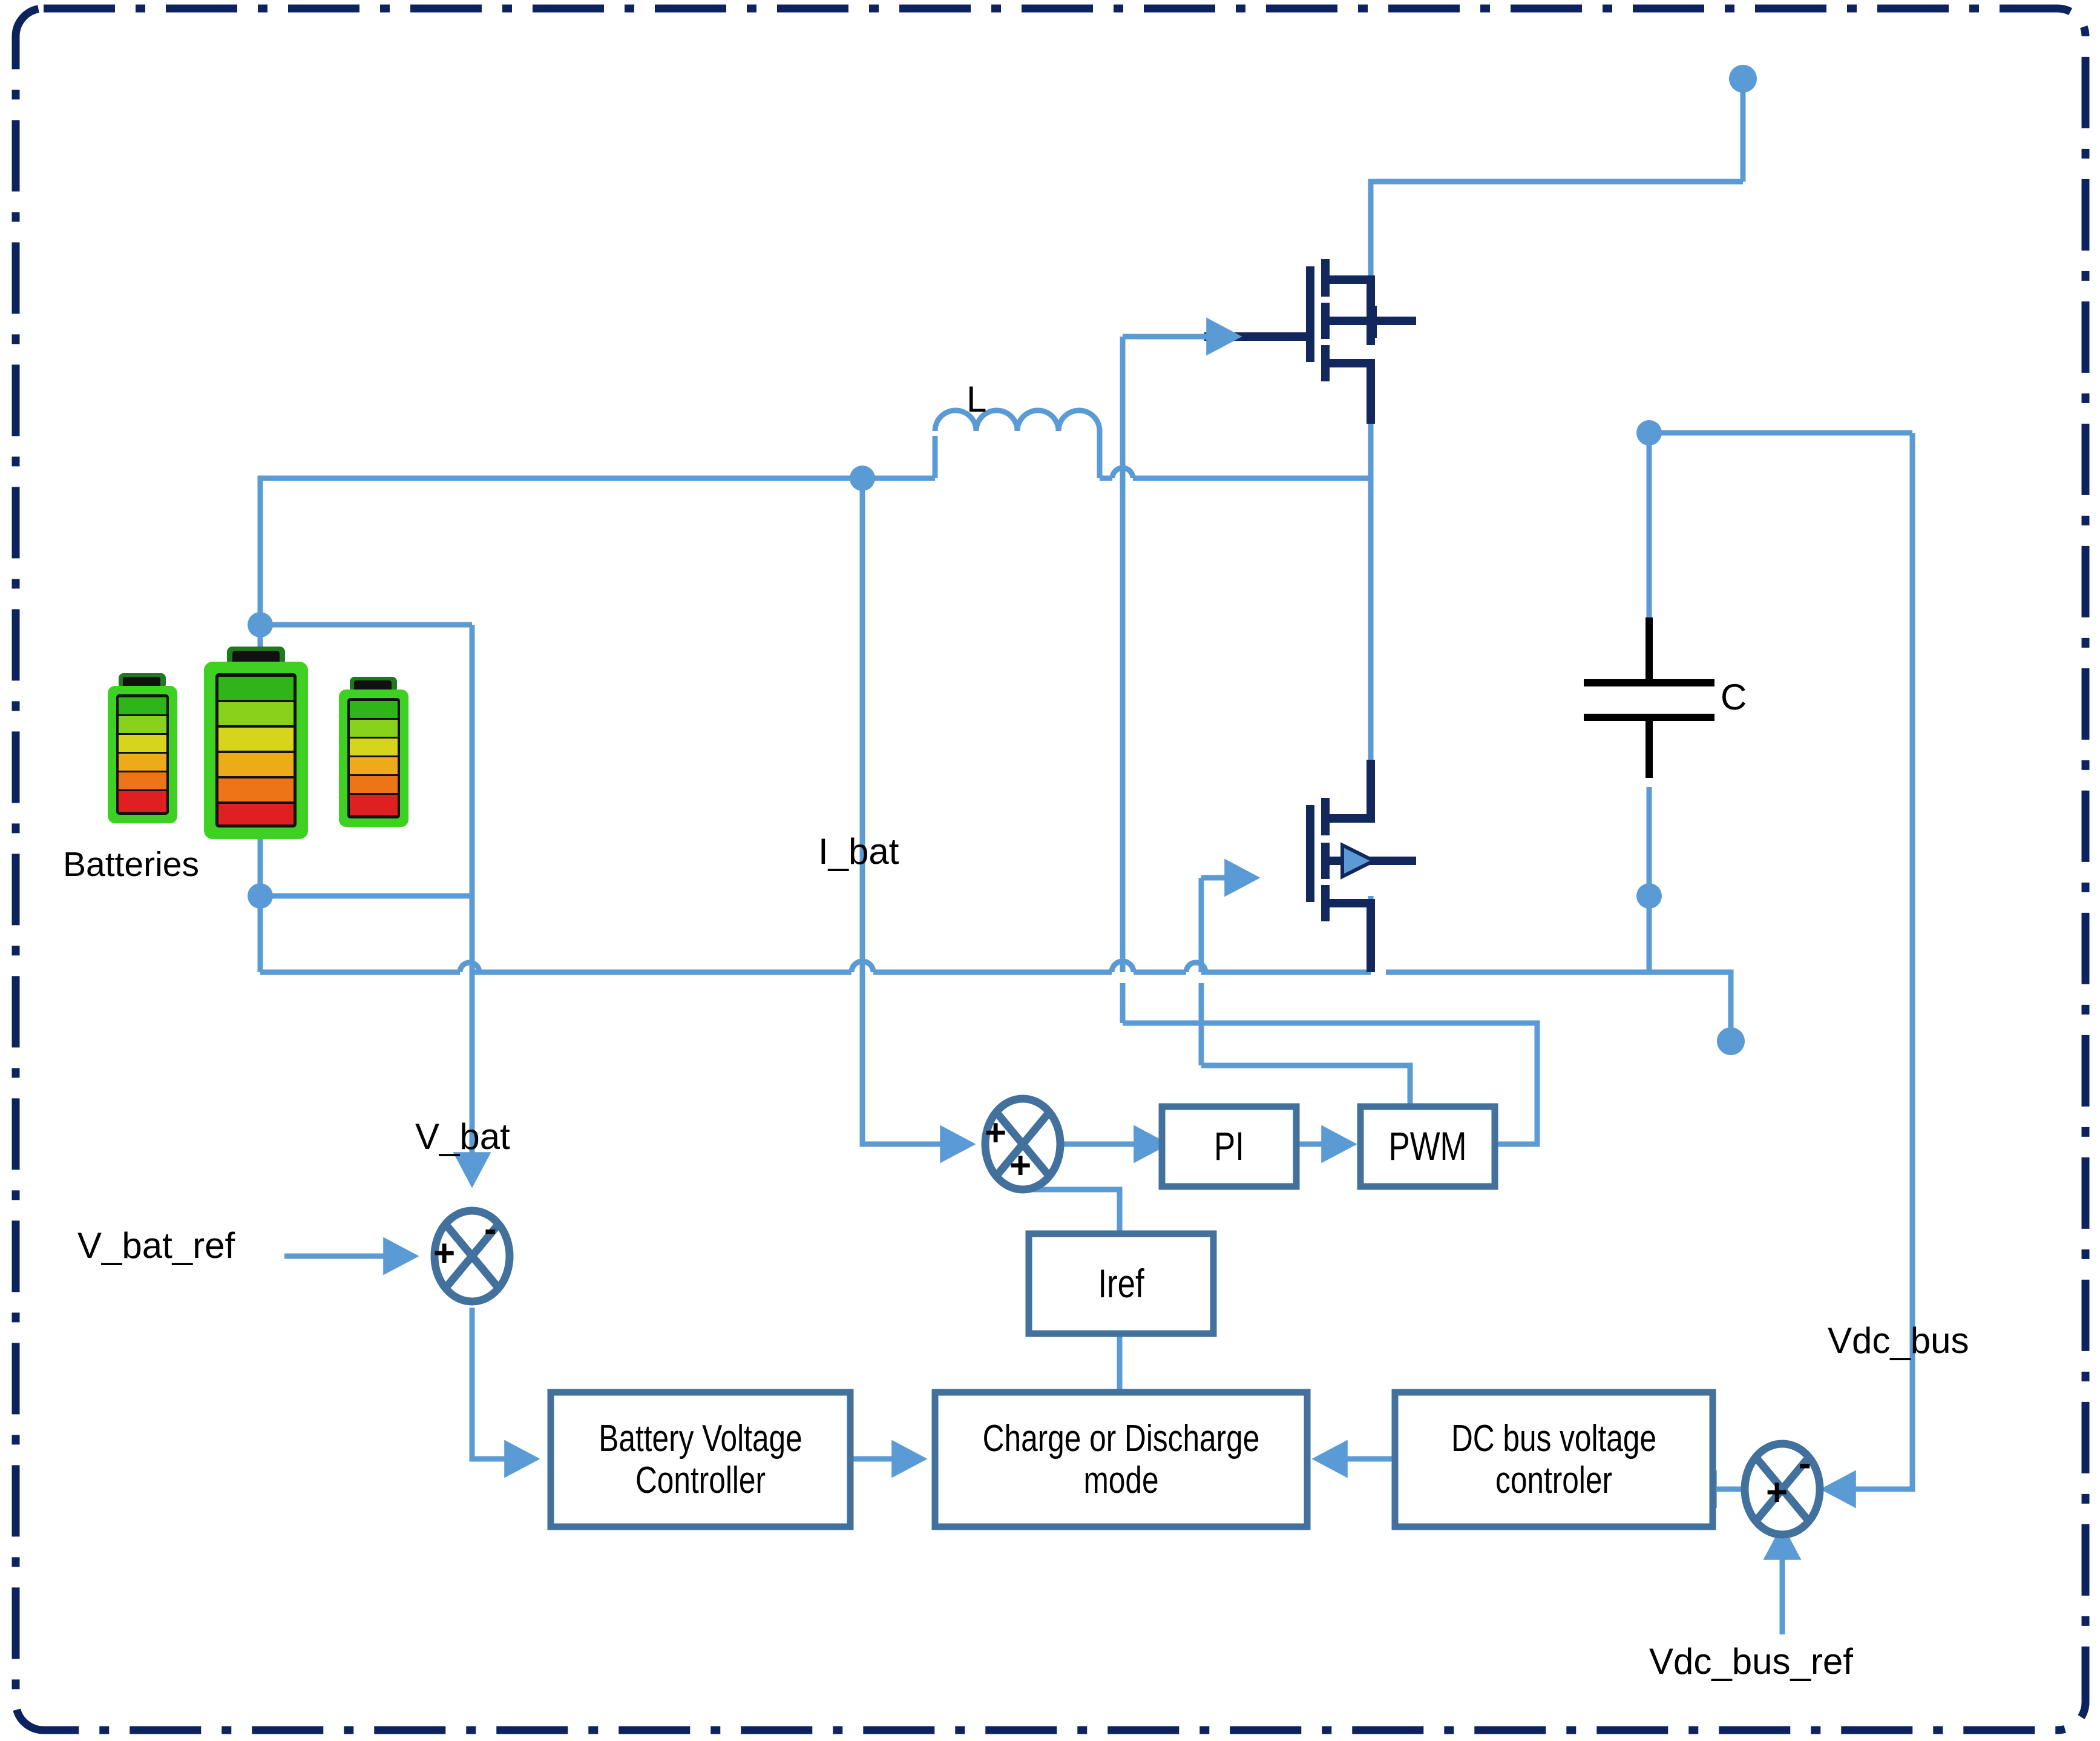 The image size is (2100, 1741). Describe the element at coordinates (1649, 697) in the screenshot. I see `capacitor-symbol` at that location.